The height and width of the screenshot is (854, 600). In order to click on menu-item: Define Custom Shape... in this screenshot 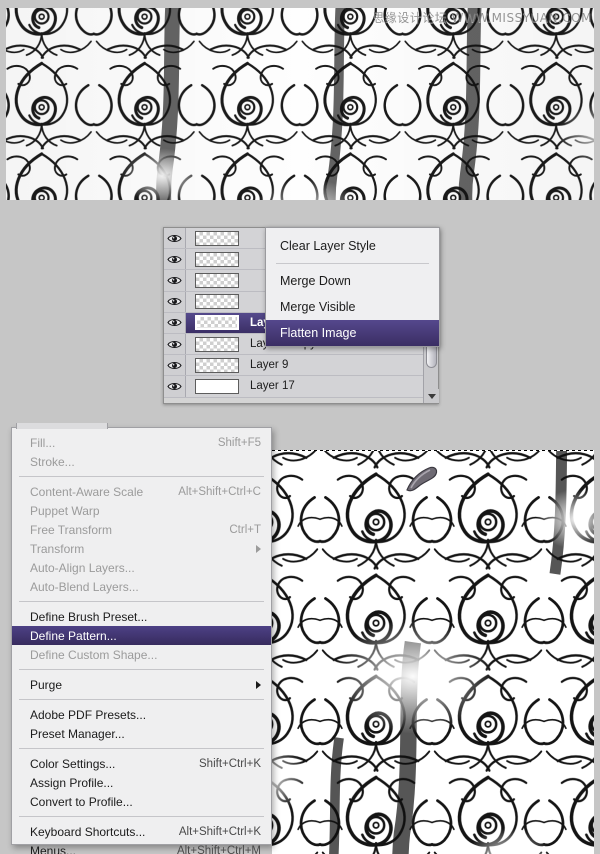, I will do `click(141, 654)`.